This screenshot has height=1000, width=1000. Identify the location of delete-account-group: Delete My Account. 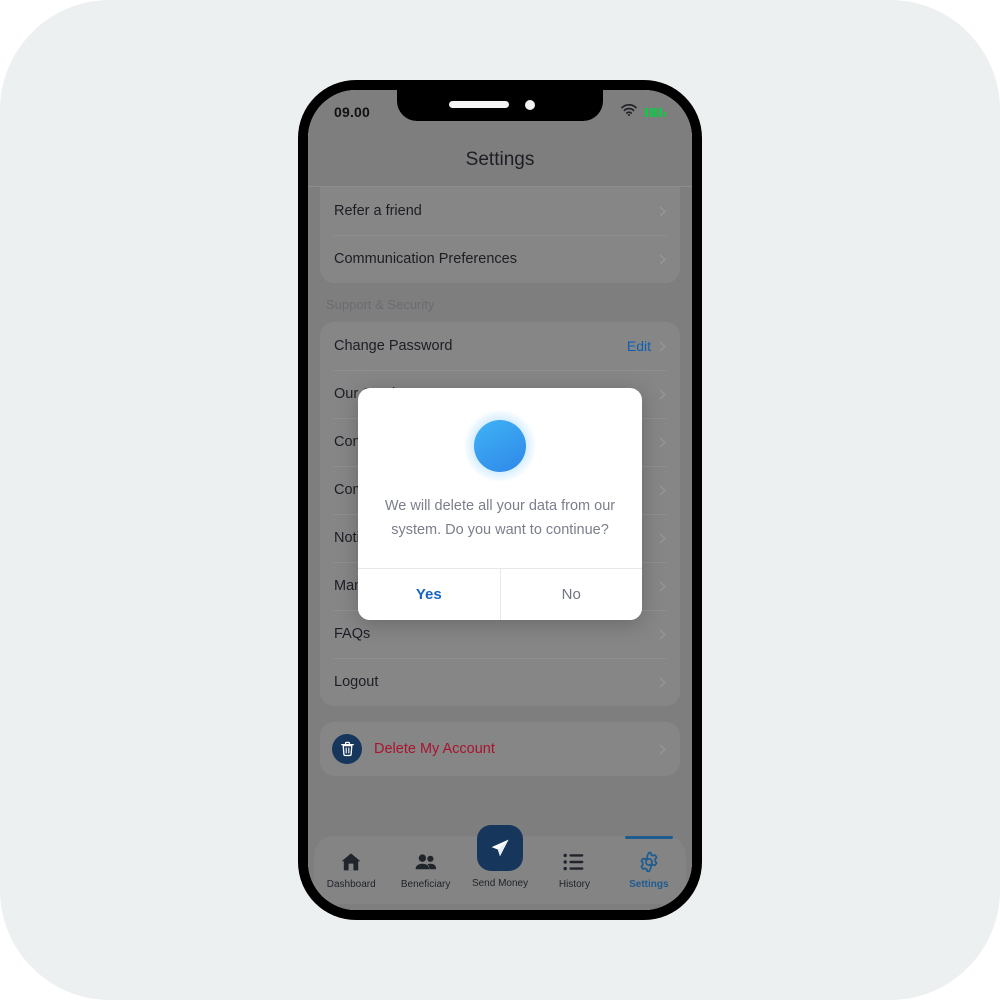
(500, 749).